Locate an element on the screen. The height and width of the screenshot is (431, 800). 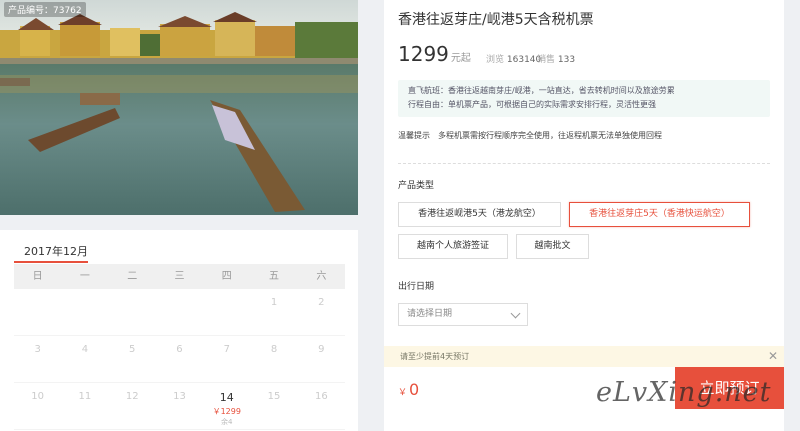
calendar-day: 13 is located at coordinates (179, 396).